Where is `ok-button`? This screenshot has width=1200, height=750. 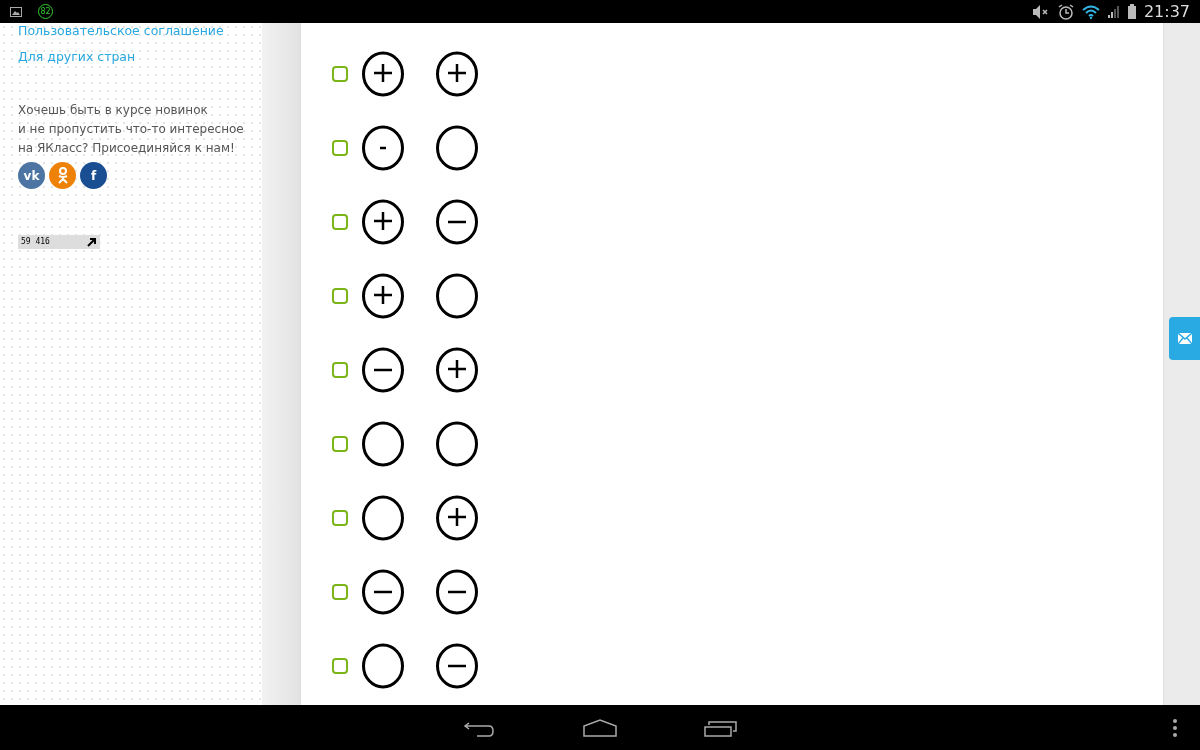 ok-button is located at coordinates (62, 175).